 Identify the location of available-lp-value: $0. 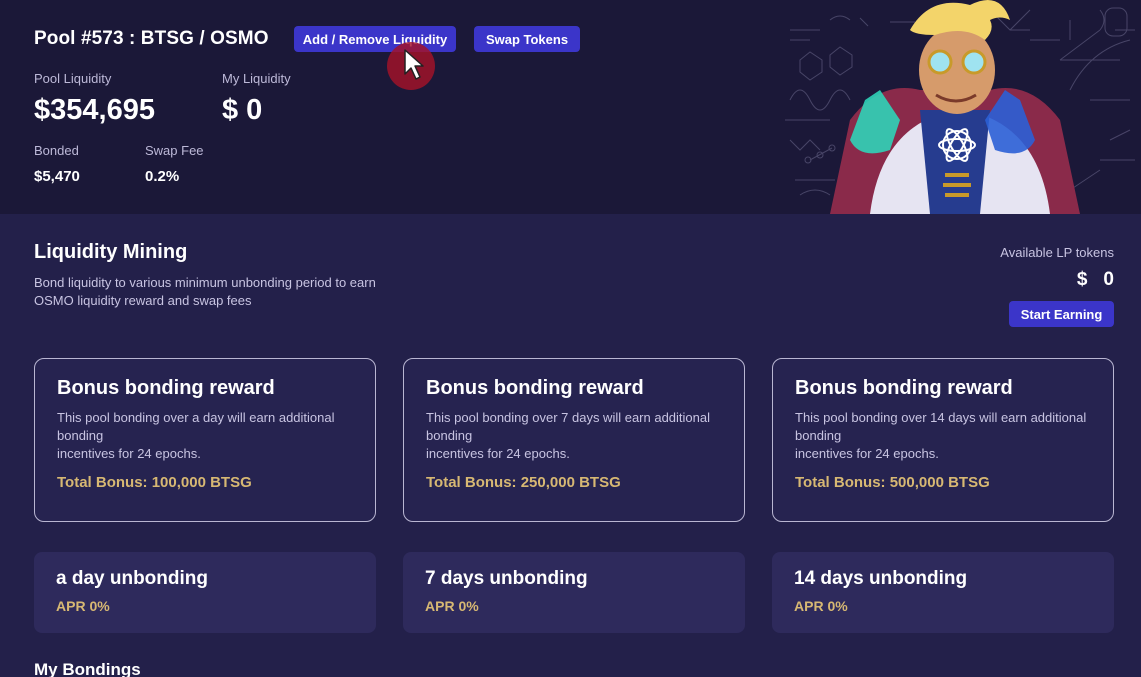
(1095, 280).